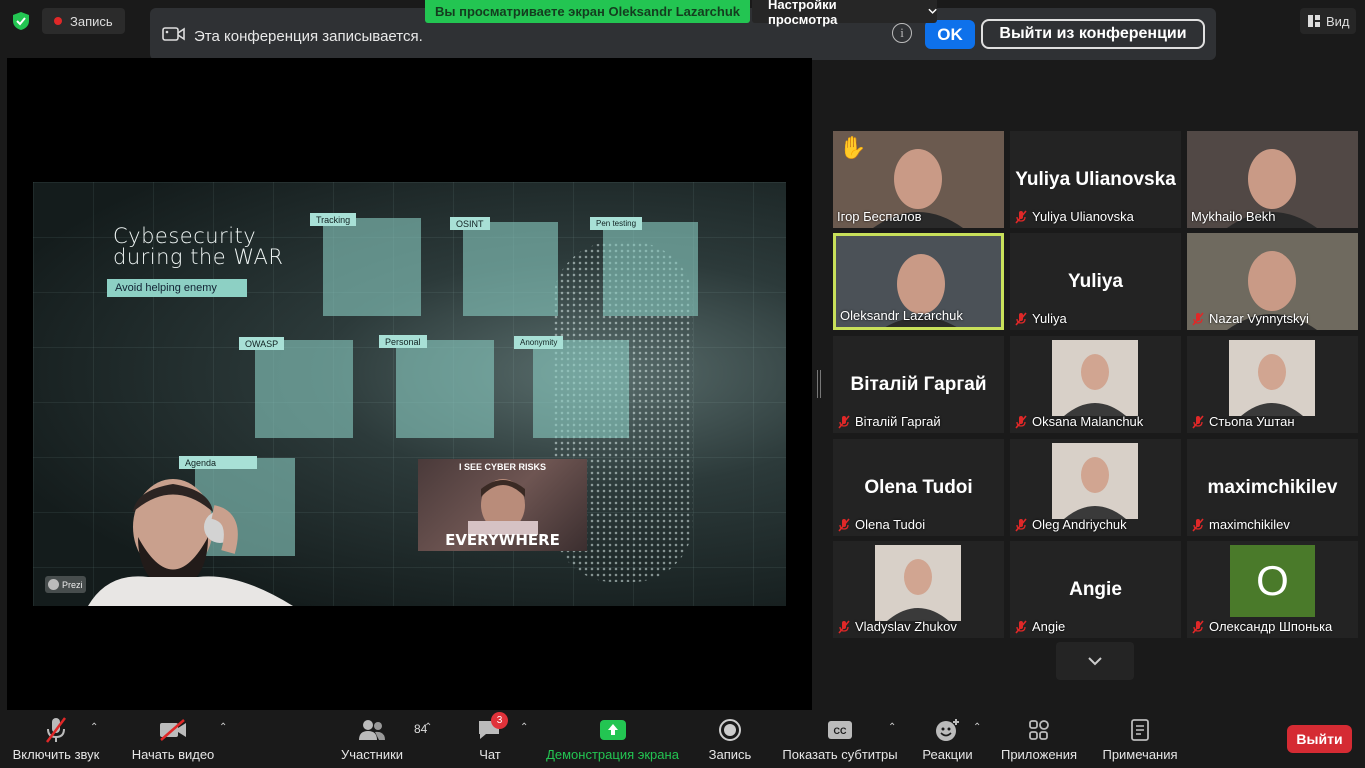  I want to click on notes-label: Примечания, so click(1140, 754).